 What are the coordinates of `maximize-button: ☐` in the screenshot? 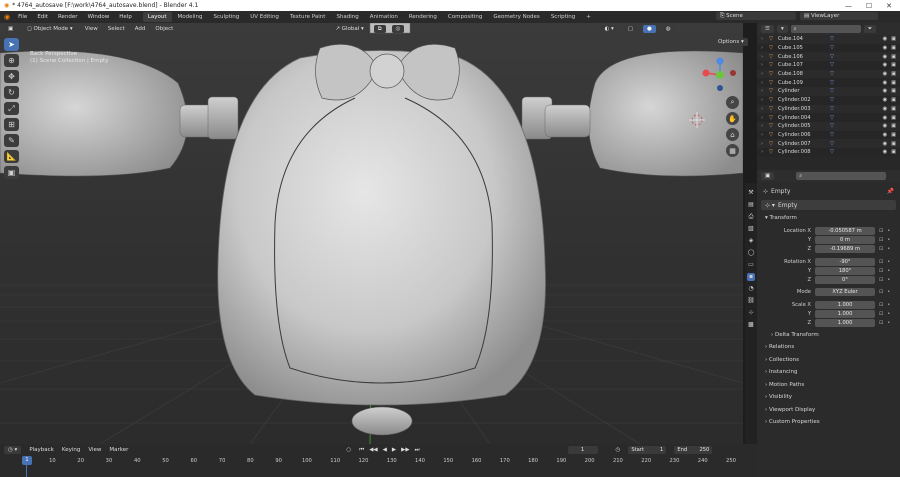 It's located at (869, 6).